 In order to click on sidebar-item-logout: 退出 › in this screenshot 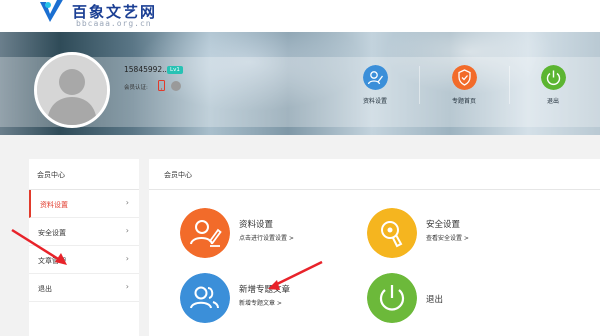, I will do `click(84, 288)`.